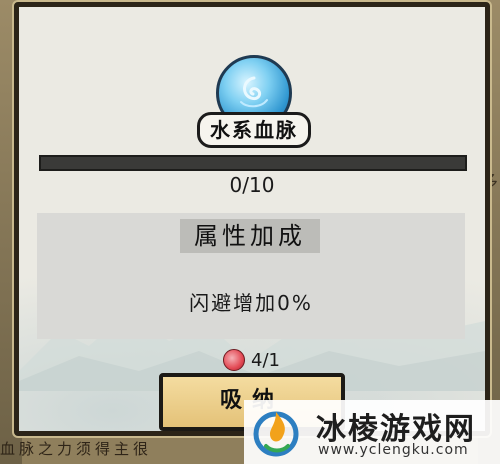  I want to click on attribute-heading: 属性加成, so click(250, 236).